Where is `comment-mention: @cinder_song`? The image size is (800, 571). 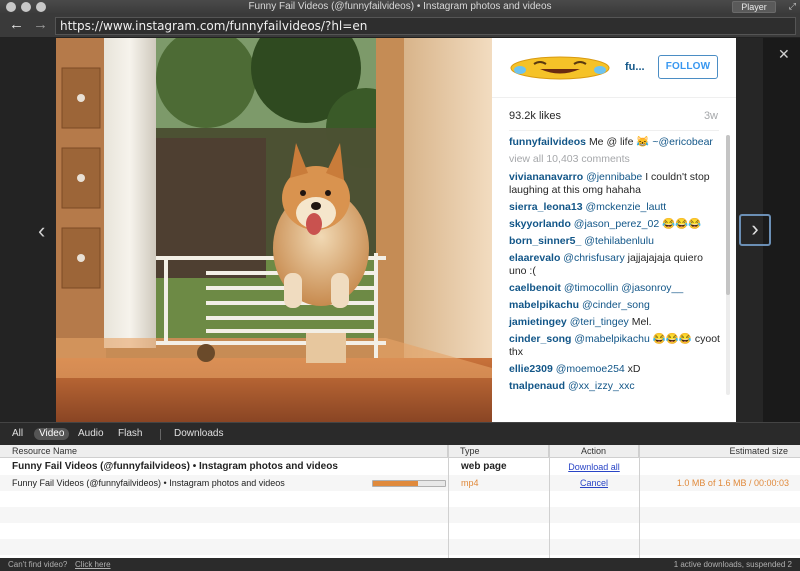
comment-mention: @cinder_song is located at coordinates (616, 305).